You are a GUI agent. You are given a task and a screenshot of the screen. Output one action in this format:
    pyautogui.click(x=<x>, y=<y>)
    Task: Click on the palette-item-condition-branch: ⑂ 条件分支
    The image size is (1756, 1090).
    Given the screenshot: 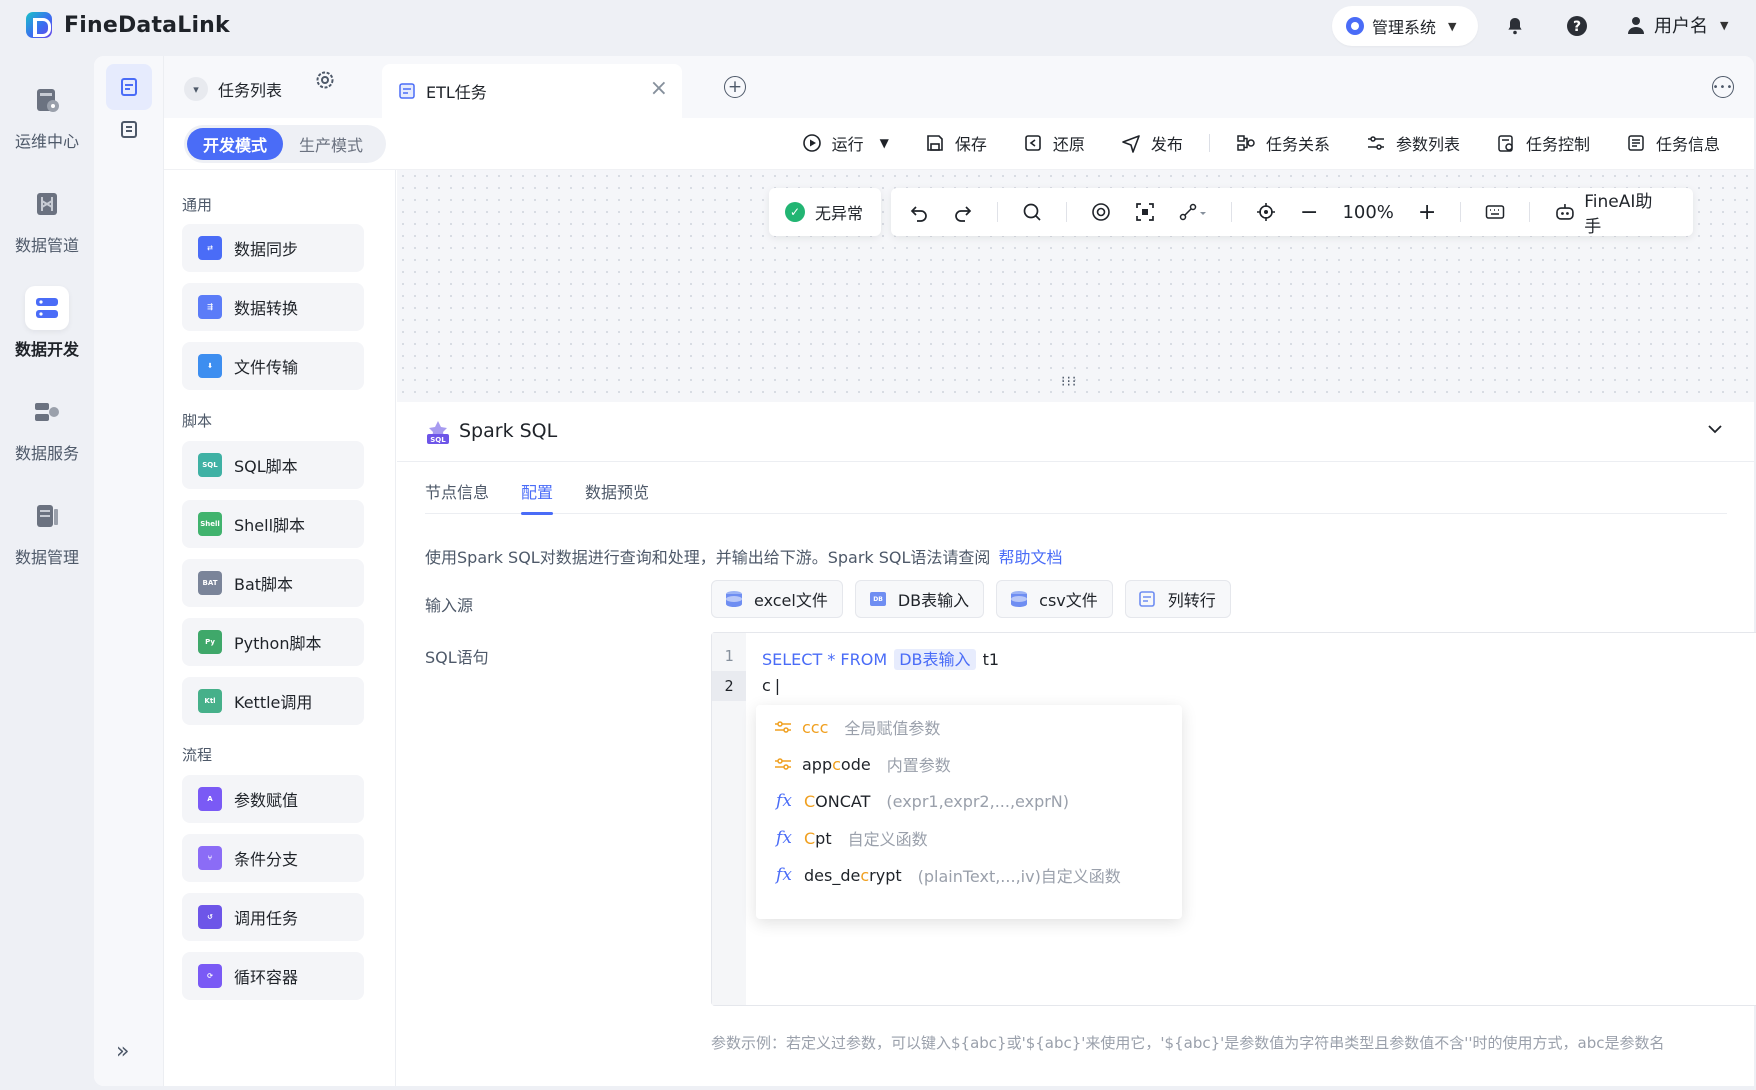 What is the action you would take?
    pyautogui.click(x=273, y=858)
    